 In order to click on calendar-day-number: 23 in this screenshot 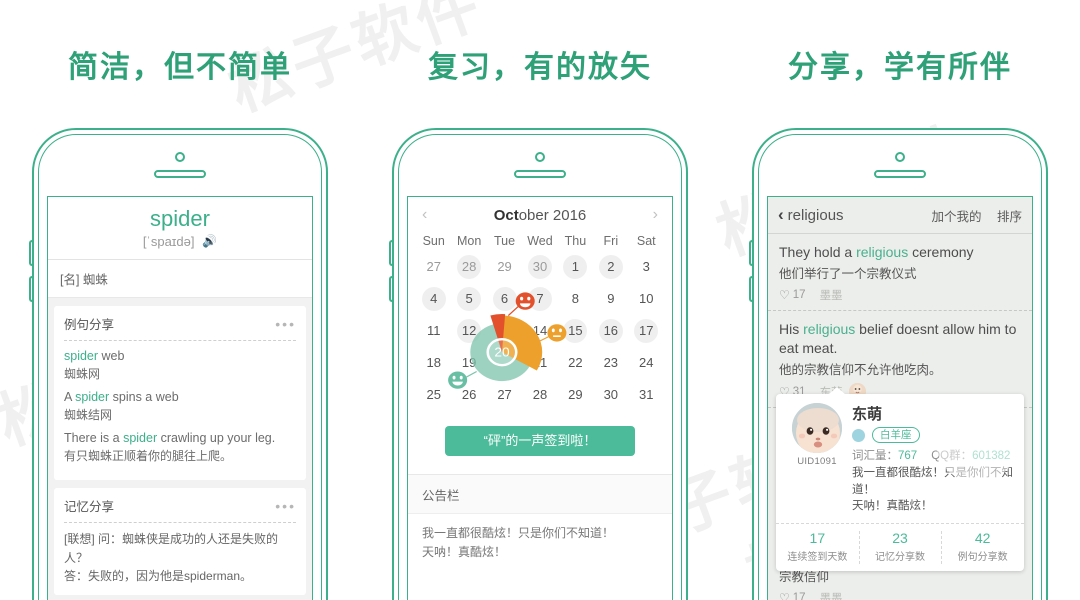, I will do `click(611, 362)`.